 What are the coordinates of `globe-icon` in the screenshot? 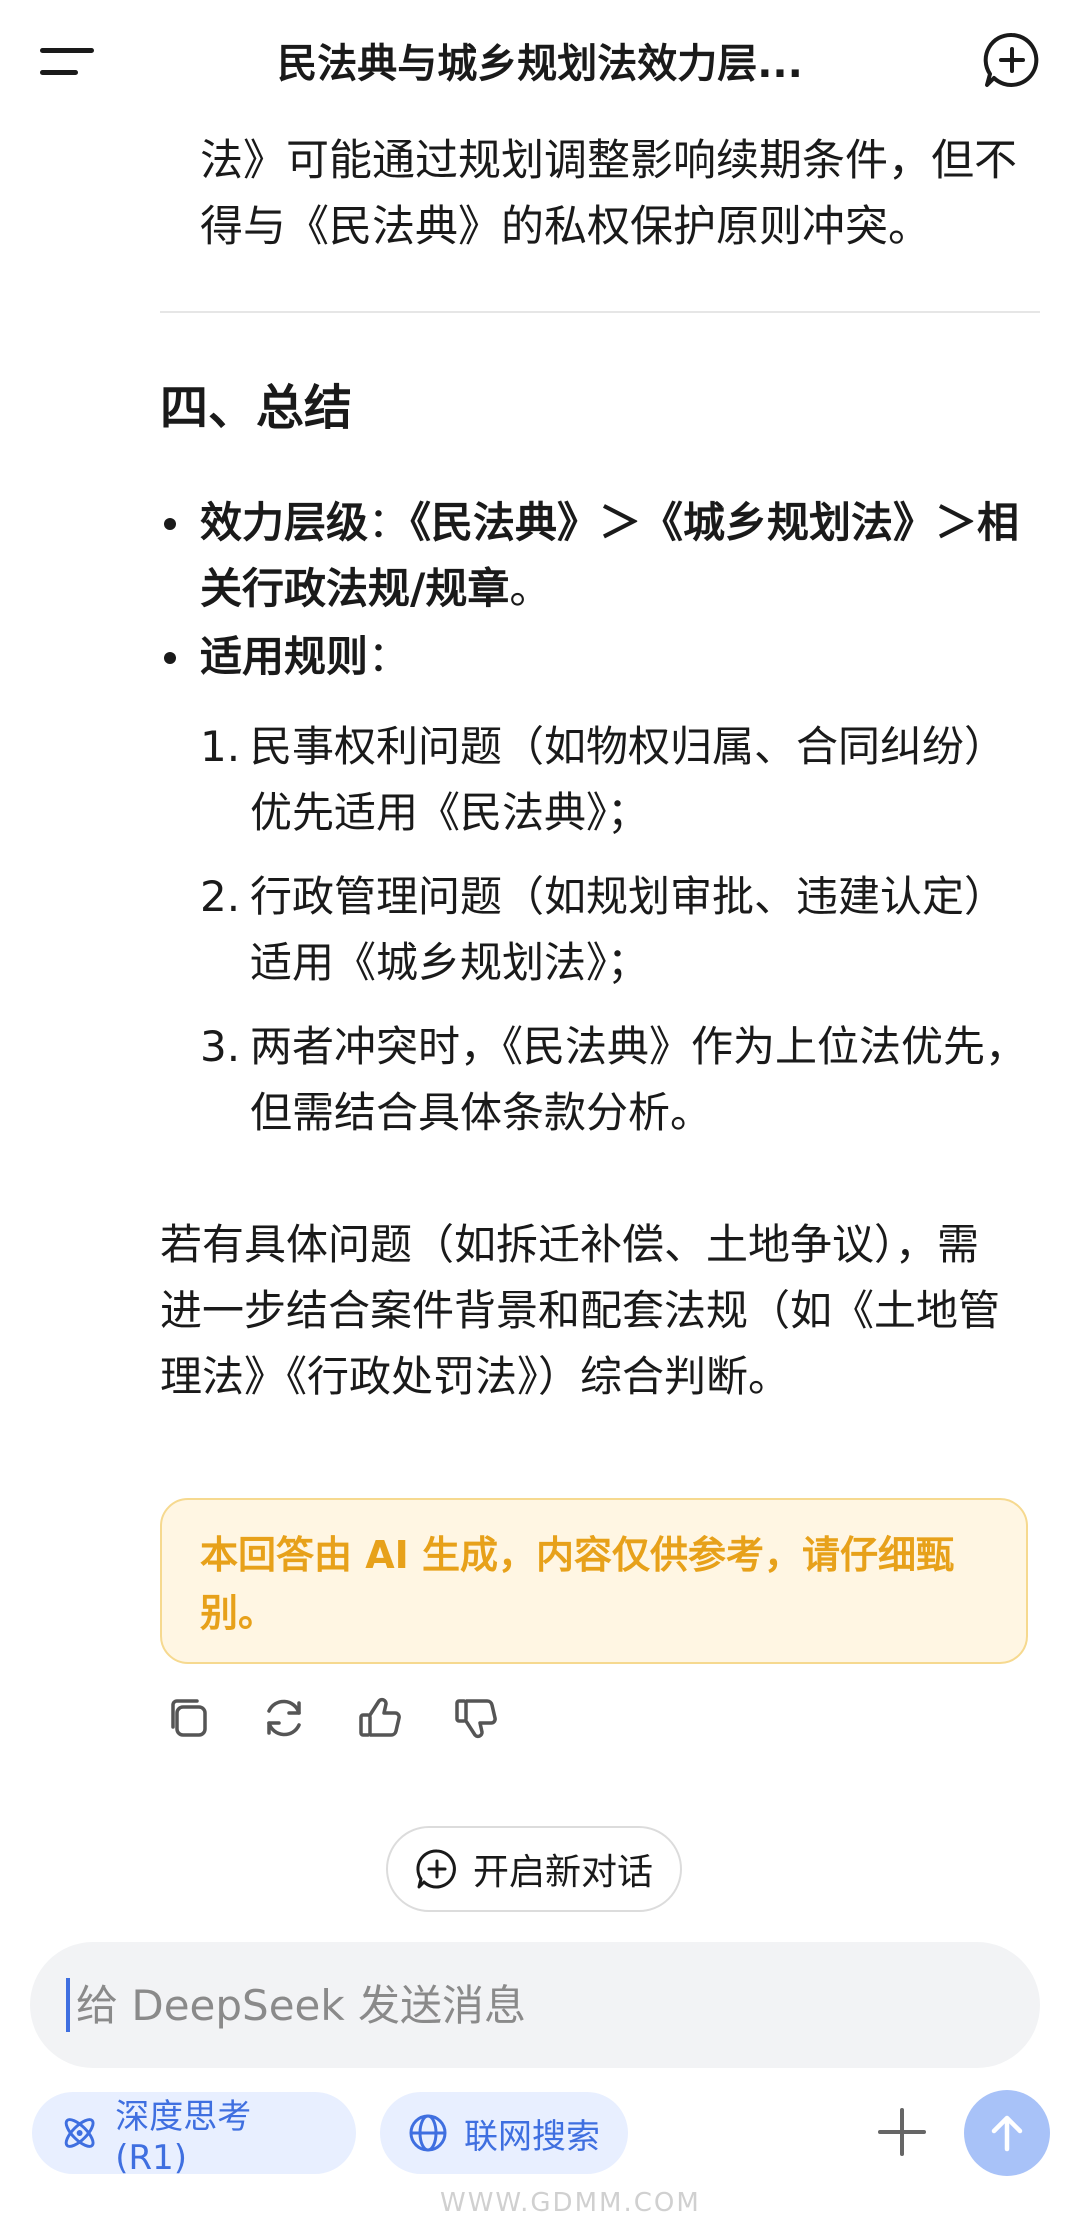 It's located at (428, 2133).